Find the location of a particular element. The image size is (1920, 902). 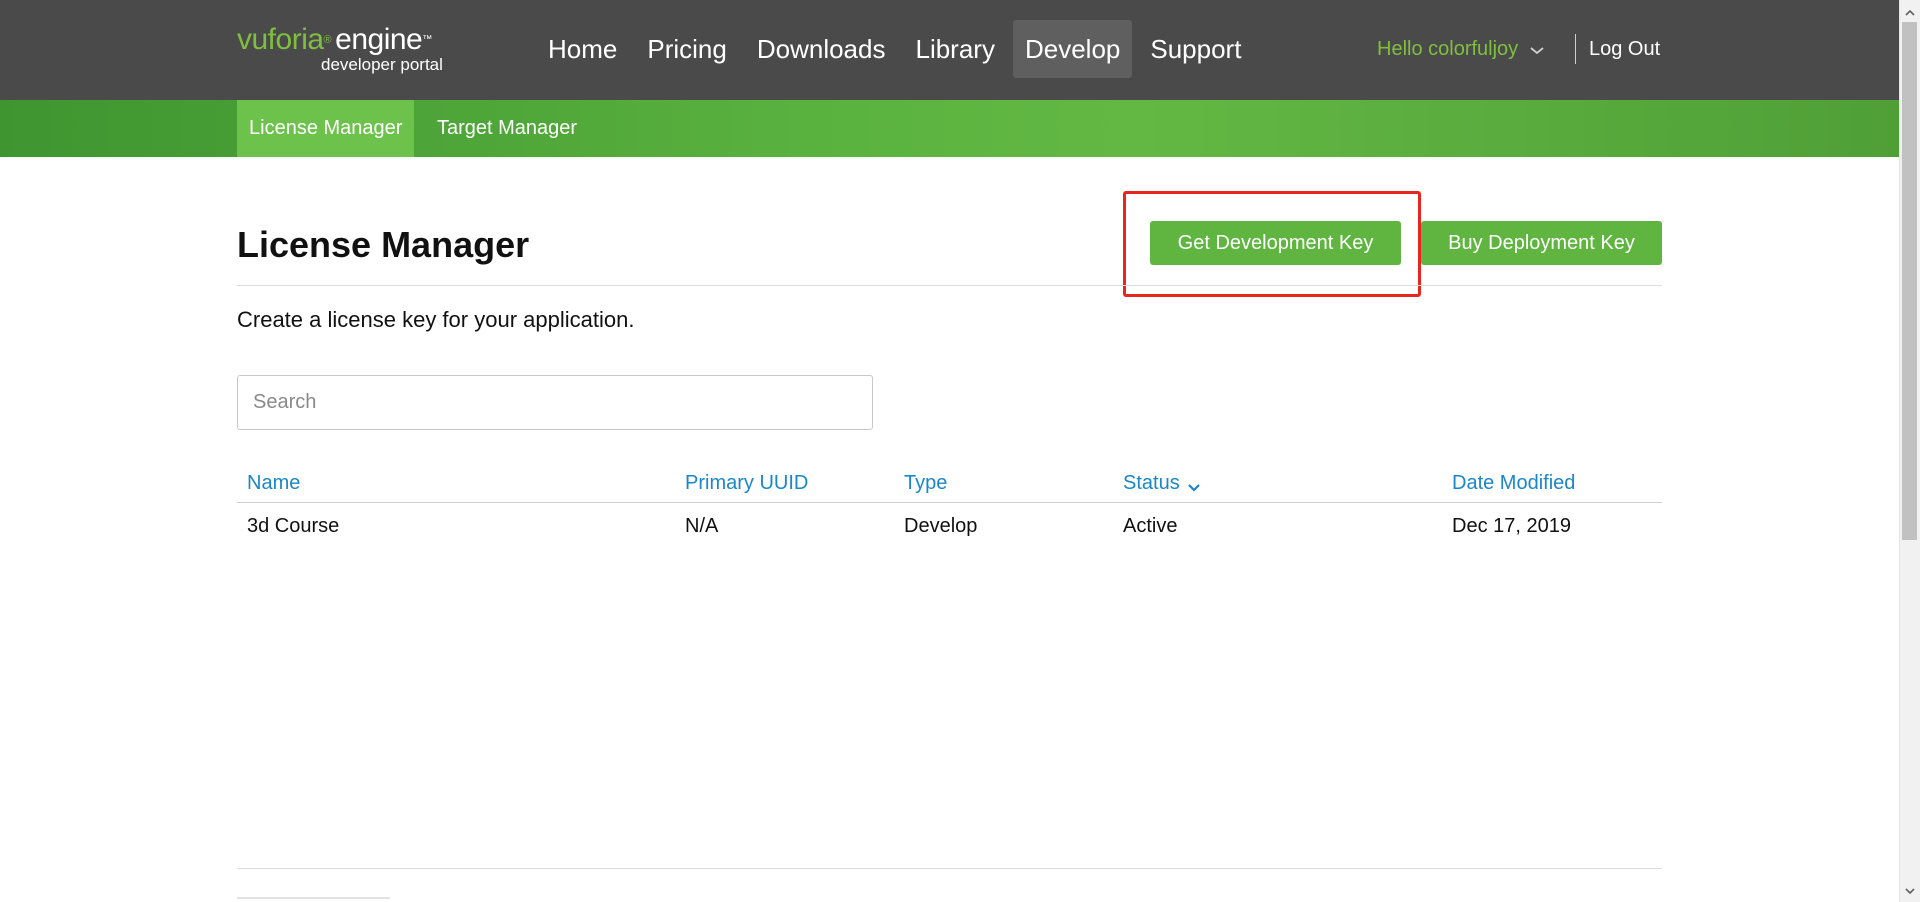

nav-support: Support is located at coordinates (1195, 49).